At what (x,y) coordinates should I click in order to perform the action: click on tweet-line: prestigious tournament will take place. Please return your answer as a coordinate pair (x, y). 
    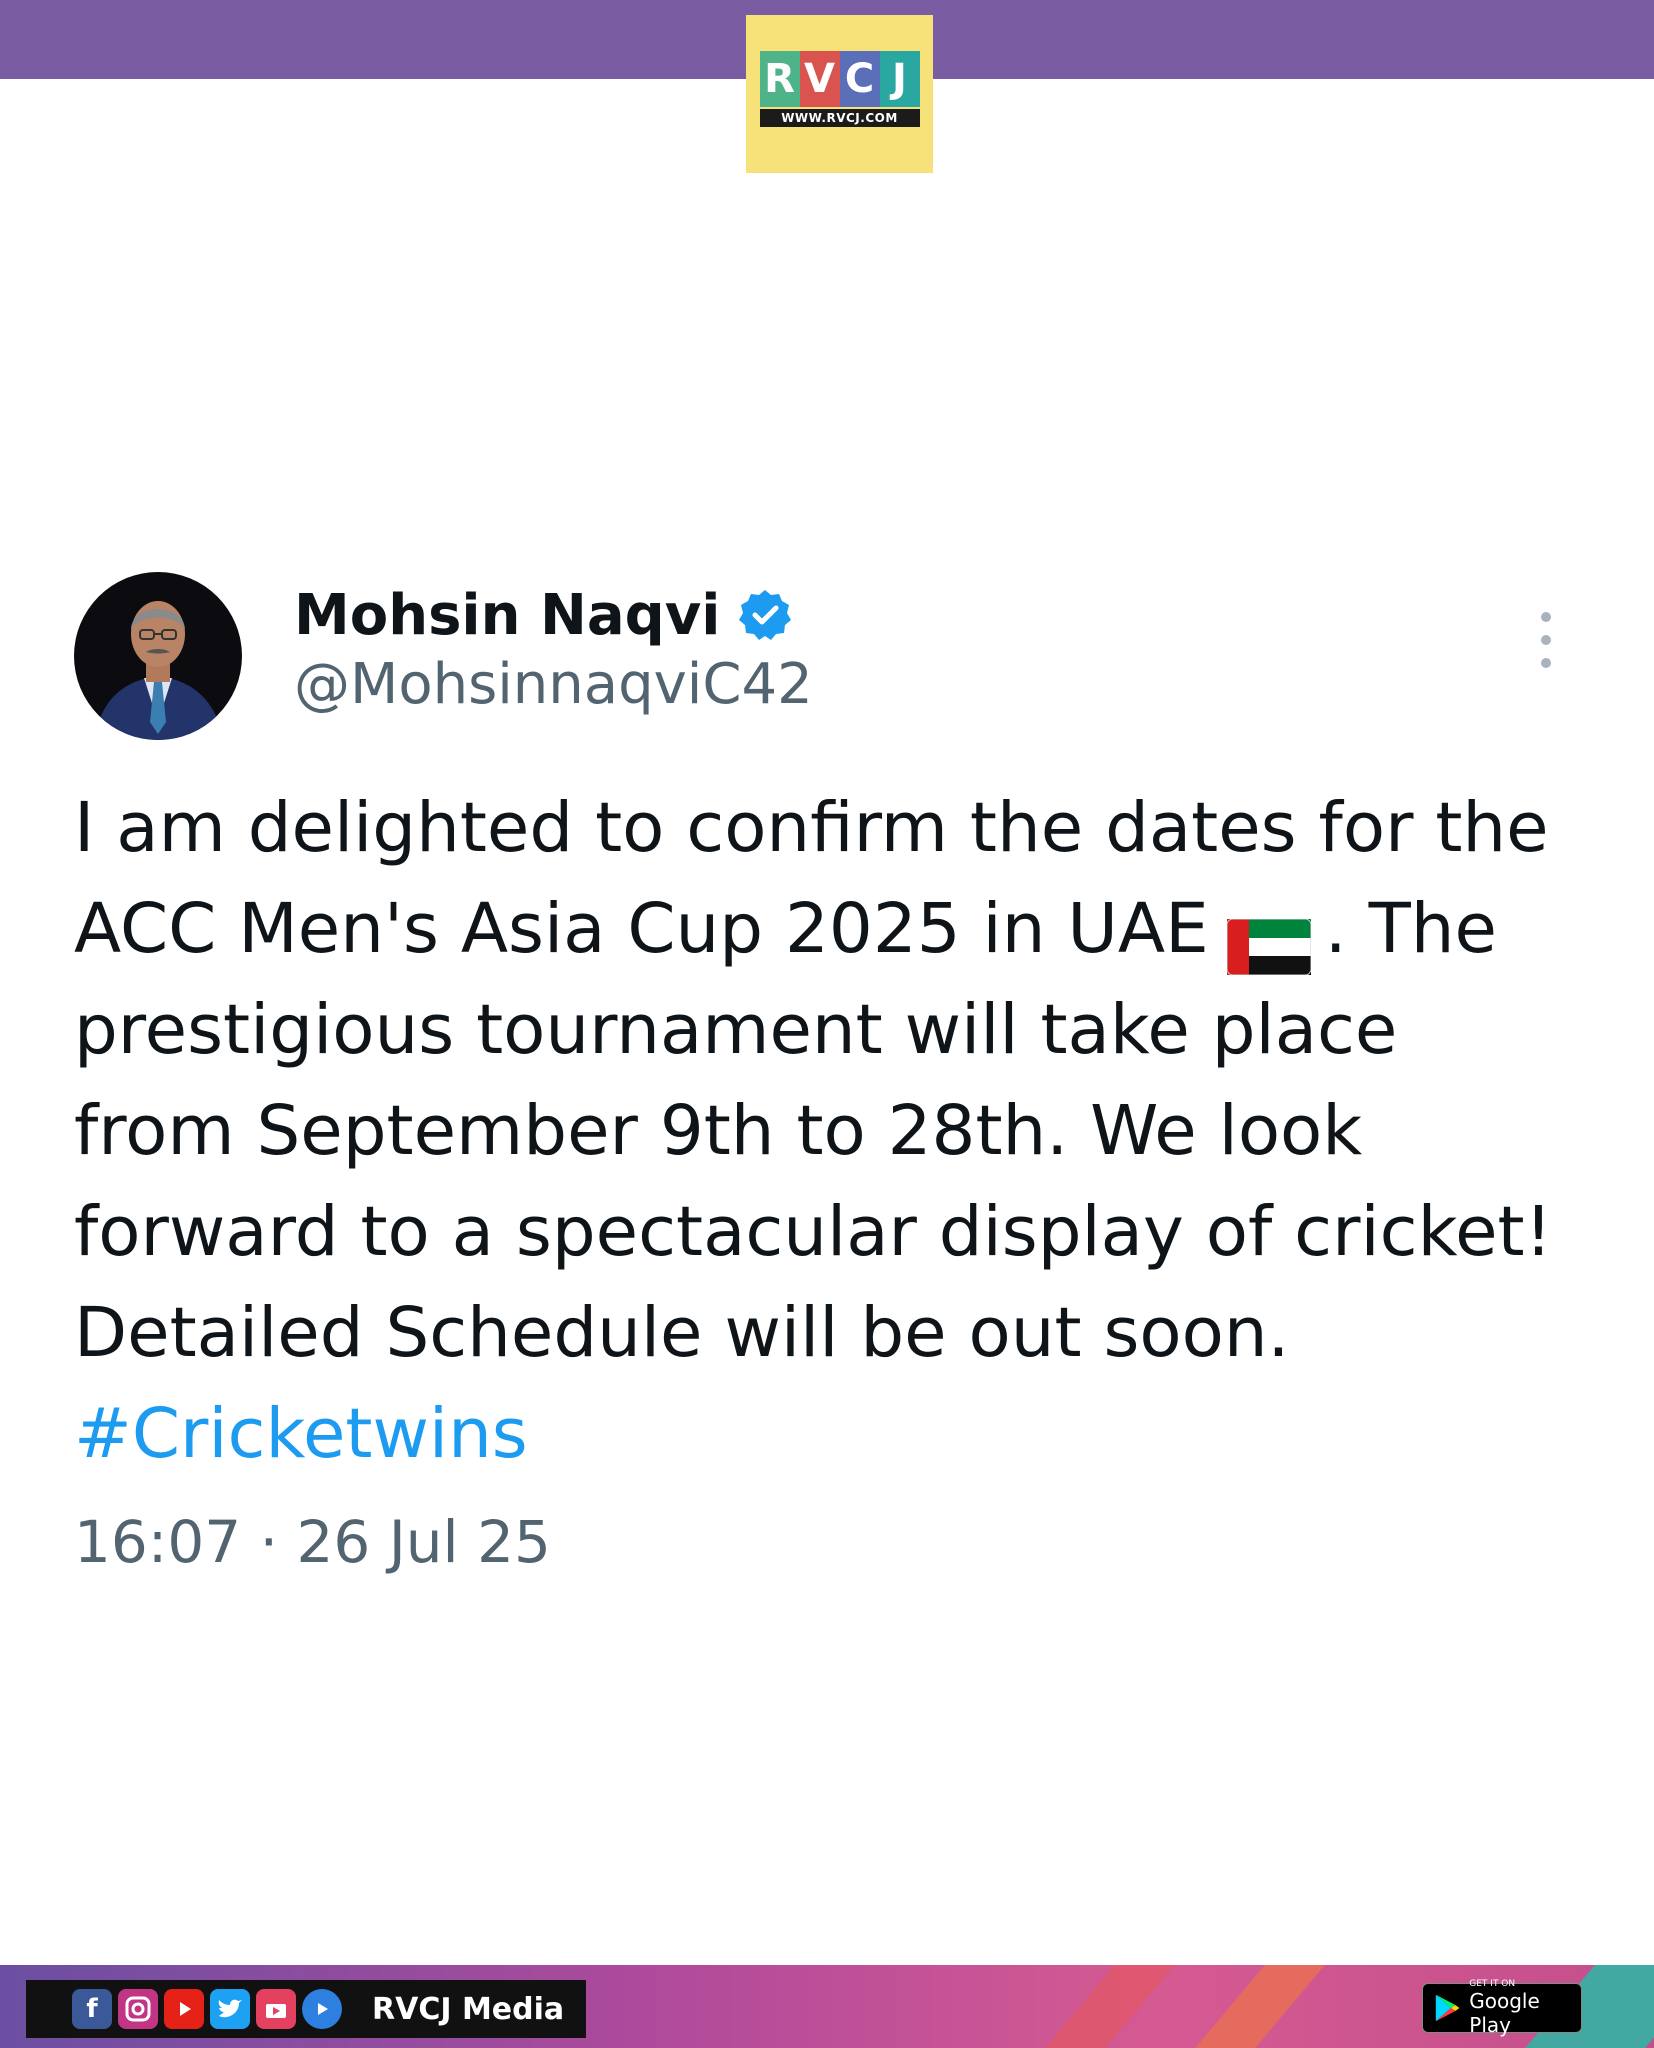
    Looking at the image, I should click on (736, 1030).